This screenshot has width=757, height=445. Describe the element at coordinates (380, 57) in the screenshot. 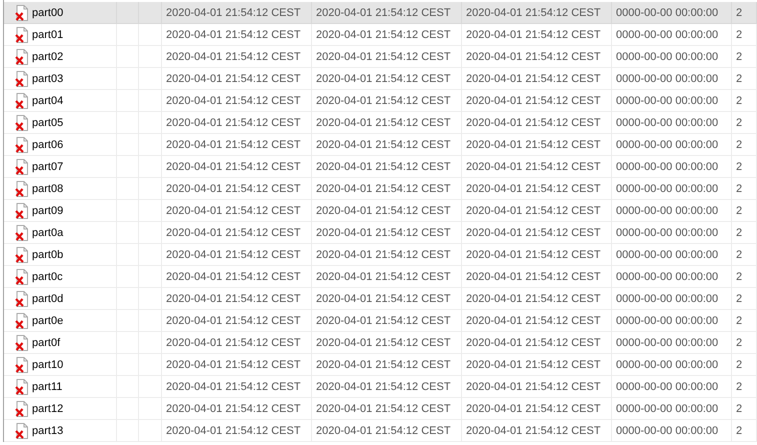

I see `table-row: part02 2020-04-01 21:54:12 CEST 2020-04-01 21:54:12 CEST 2020-04-01 21:54:12 CEST 0000-00-00 00:00:00 2` at that location.